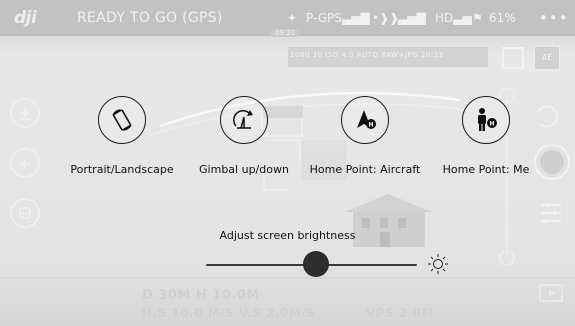 The height and width of the screenshot is (326, 575). What do you see at coordinates (25, 18) in the screenshot?
I see `dji-logo: dji` at bounding box center [25, 18].